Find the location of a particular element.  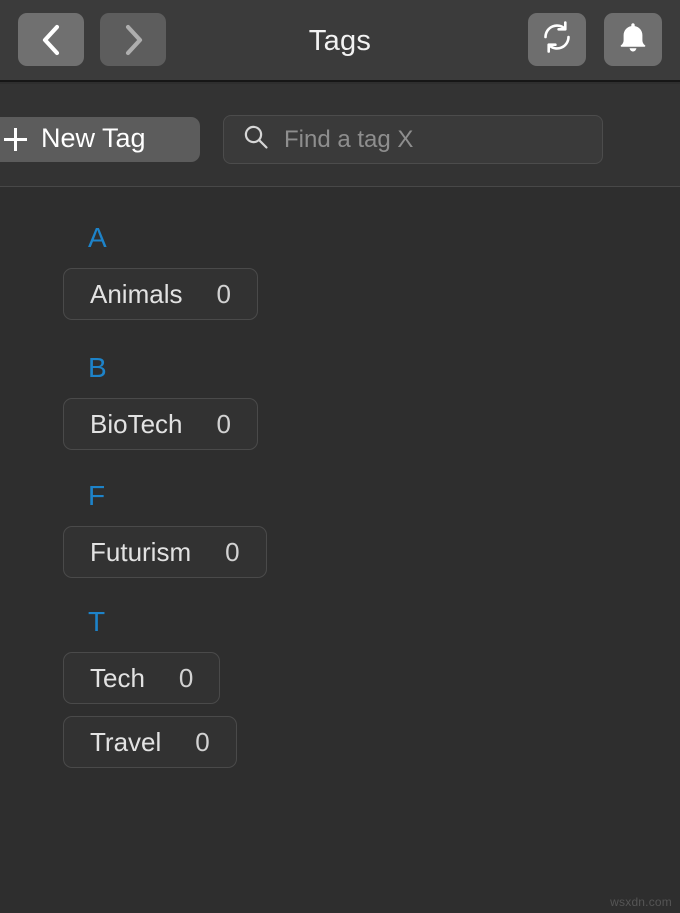

search-placeholder: Find a tag X is located at coordinates (349, 139).